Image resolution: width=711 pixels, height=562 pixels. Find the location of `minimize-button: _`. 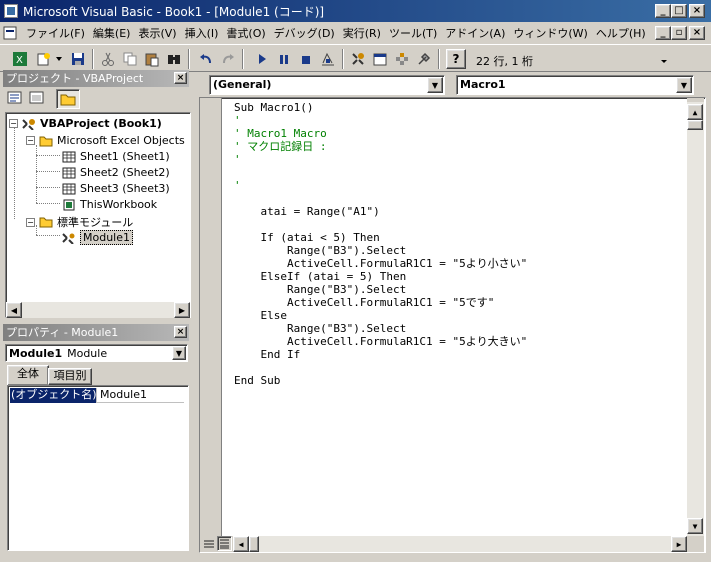

minimize-button: _ is located at coordinates (663, 11).